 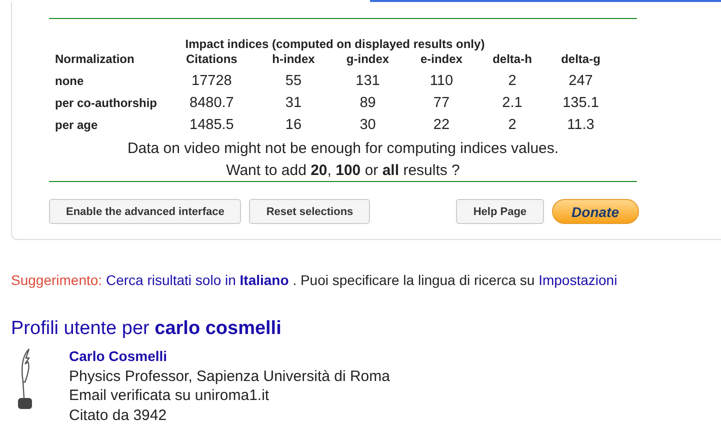 What do you see at coordinates (441, 59) in the screenshot?
I see `column-header: e-index` at bounding box center [441, 59].